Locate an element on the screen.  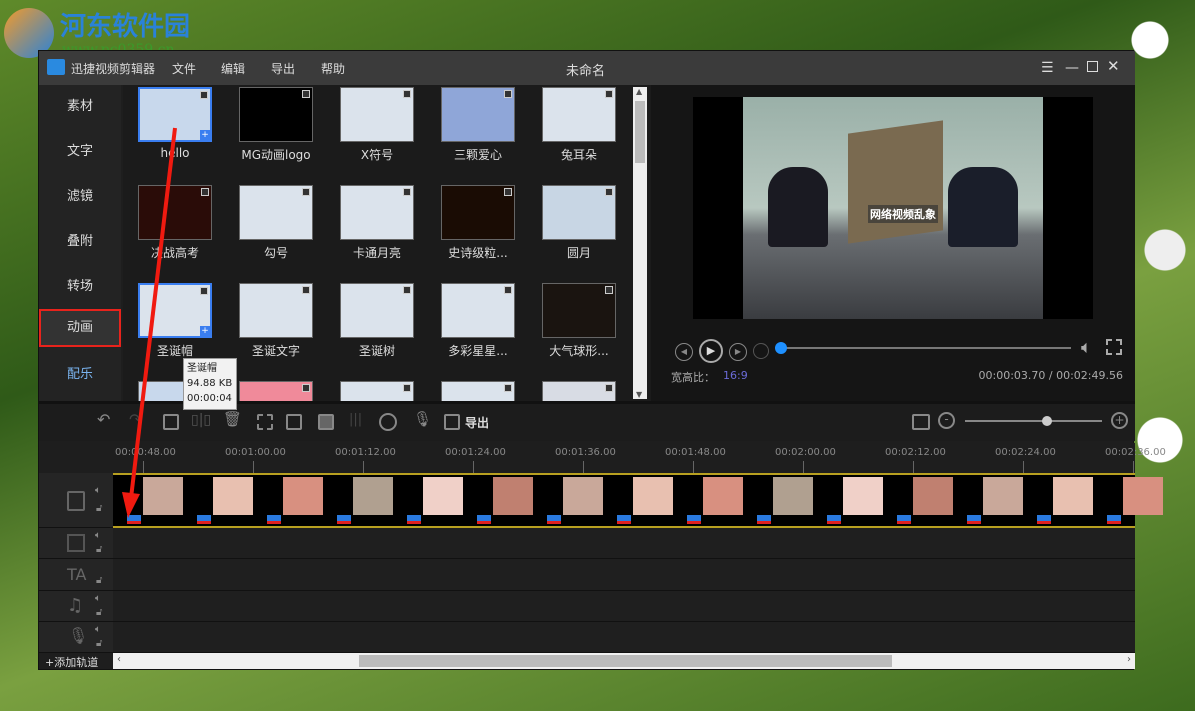
aspect-ratio-value: 16:9 is located at coordinates (735, 375).